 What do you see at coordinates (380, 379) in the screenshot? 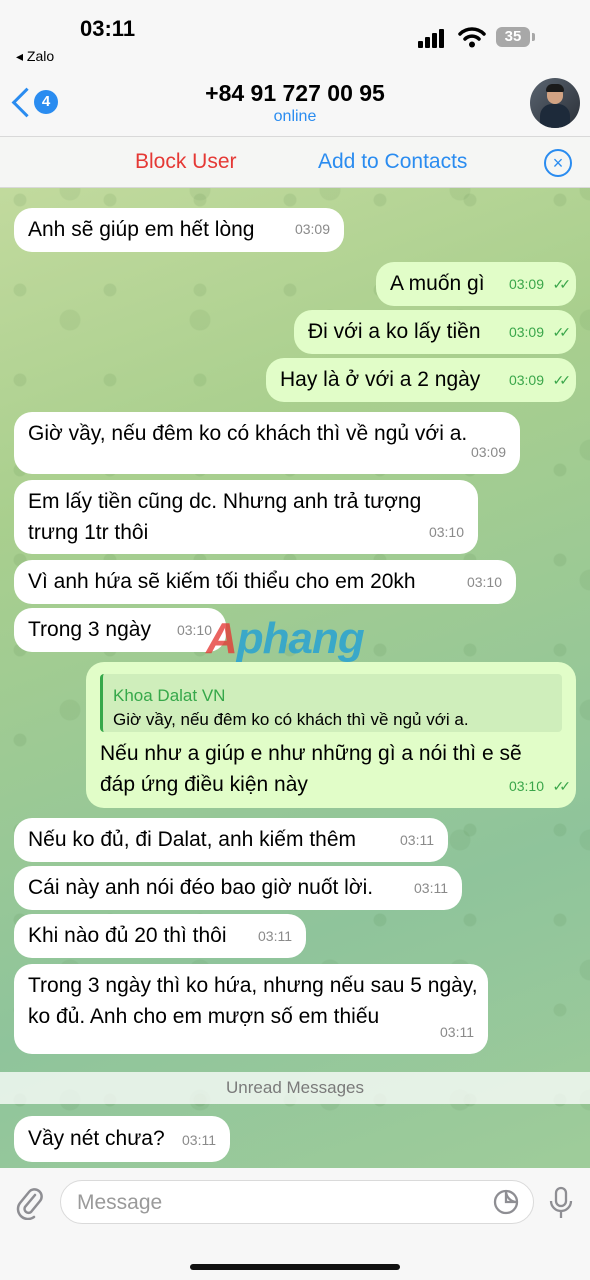
I see `message-text: Hay là ở với a 2 ngày` at bounding box center [380, 379].